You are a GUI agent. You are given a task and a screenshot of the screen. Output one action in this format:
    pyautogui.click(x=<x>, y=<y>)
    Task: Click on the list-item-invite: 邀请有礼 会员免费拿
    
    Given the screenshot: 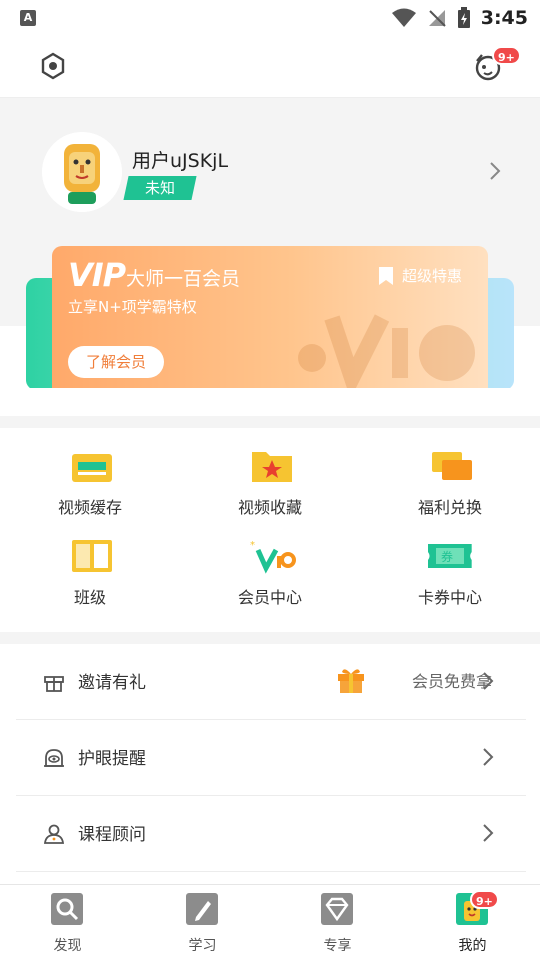 What is the action you would take?
    pyautogui.click(x=271, y=682)
    